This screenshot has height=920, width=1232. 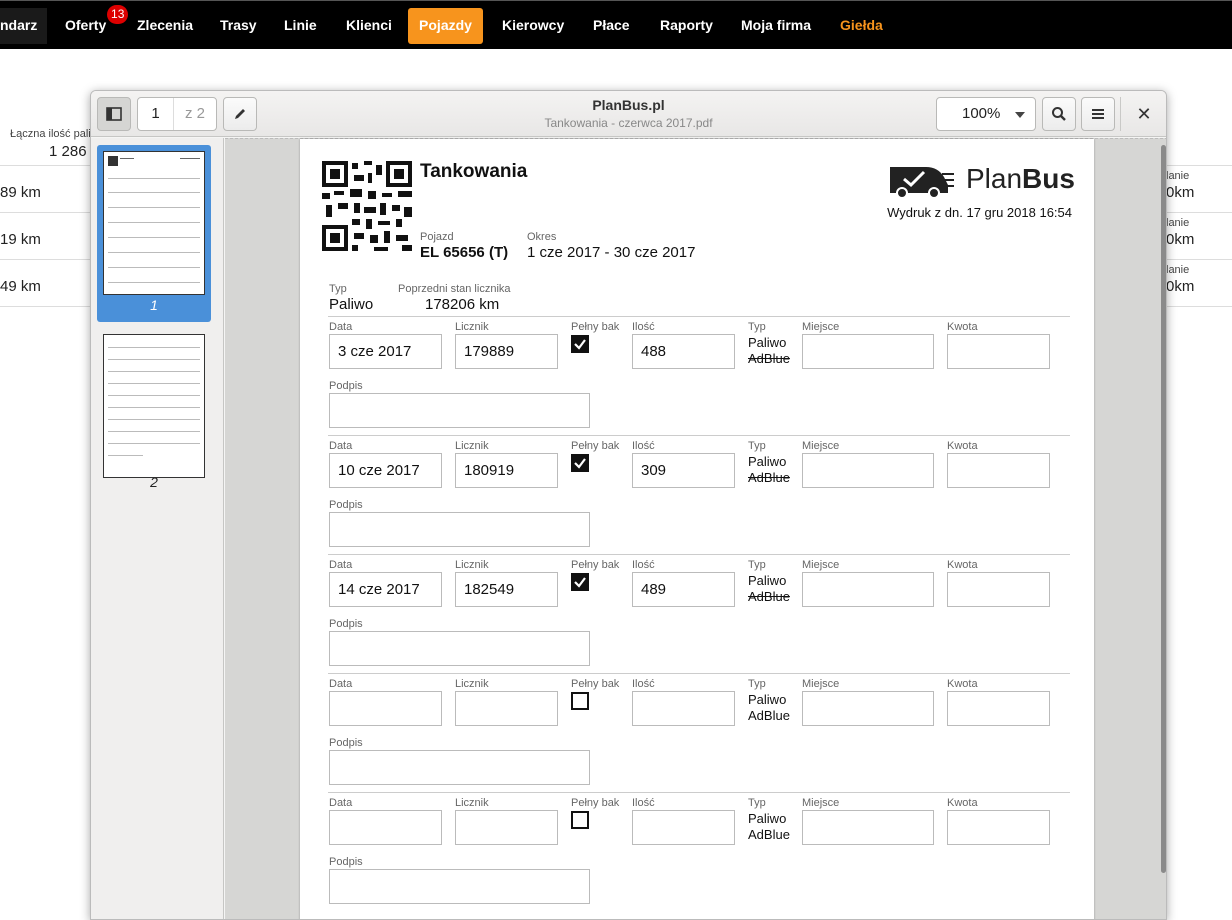 I want to click on bg-right-label: lanie, so click(x=1178, y=223).